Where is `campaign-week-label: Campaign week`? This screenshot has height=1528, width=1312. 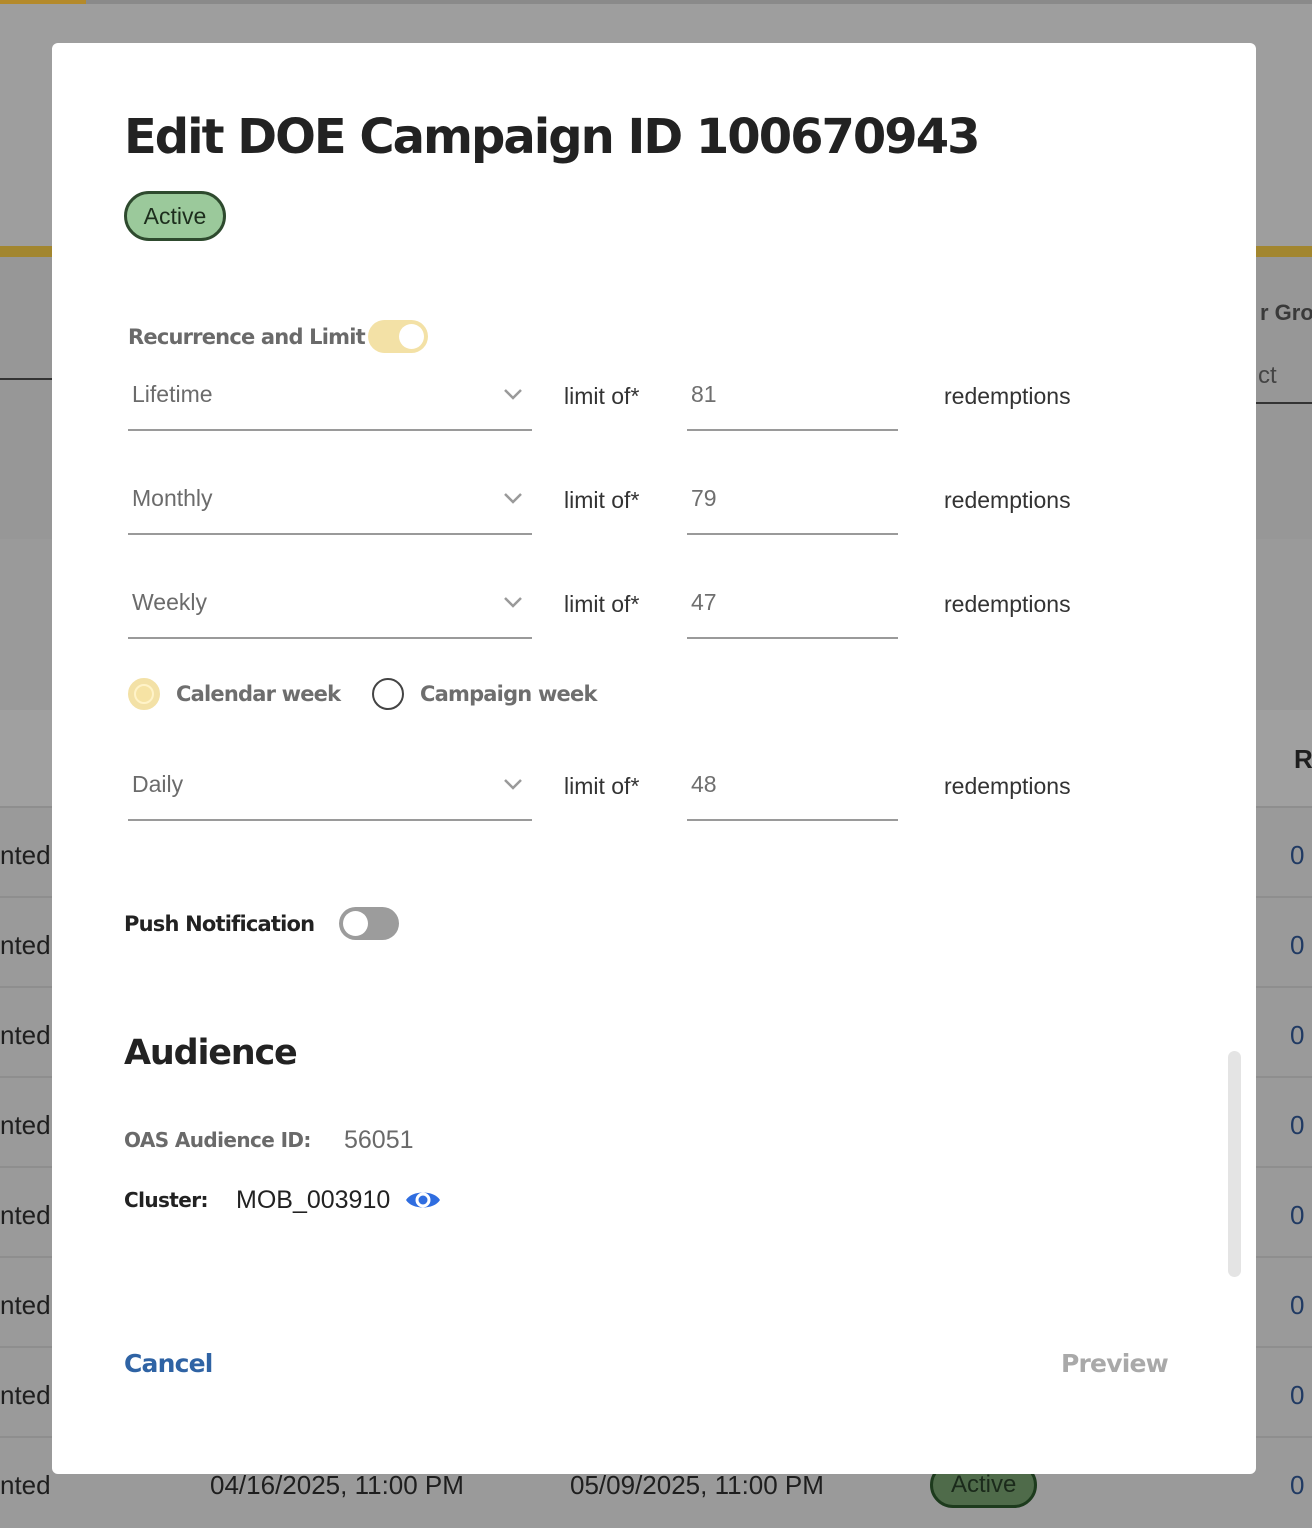
campaign-week-label: Campaign week is located at coordinates (508, 694).